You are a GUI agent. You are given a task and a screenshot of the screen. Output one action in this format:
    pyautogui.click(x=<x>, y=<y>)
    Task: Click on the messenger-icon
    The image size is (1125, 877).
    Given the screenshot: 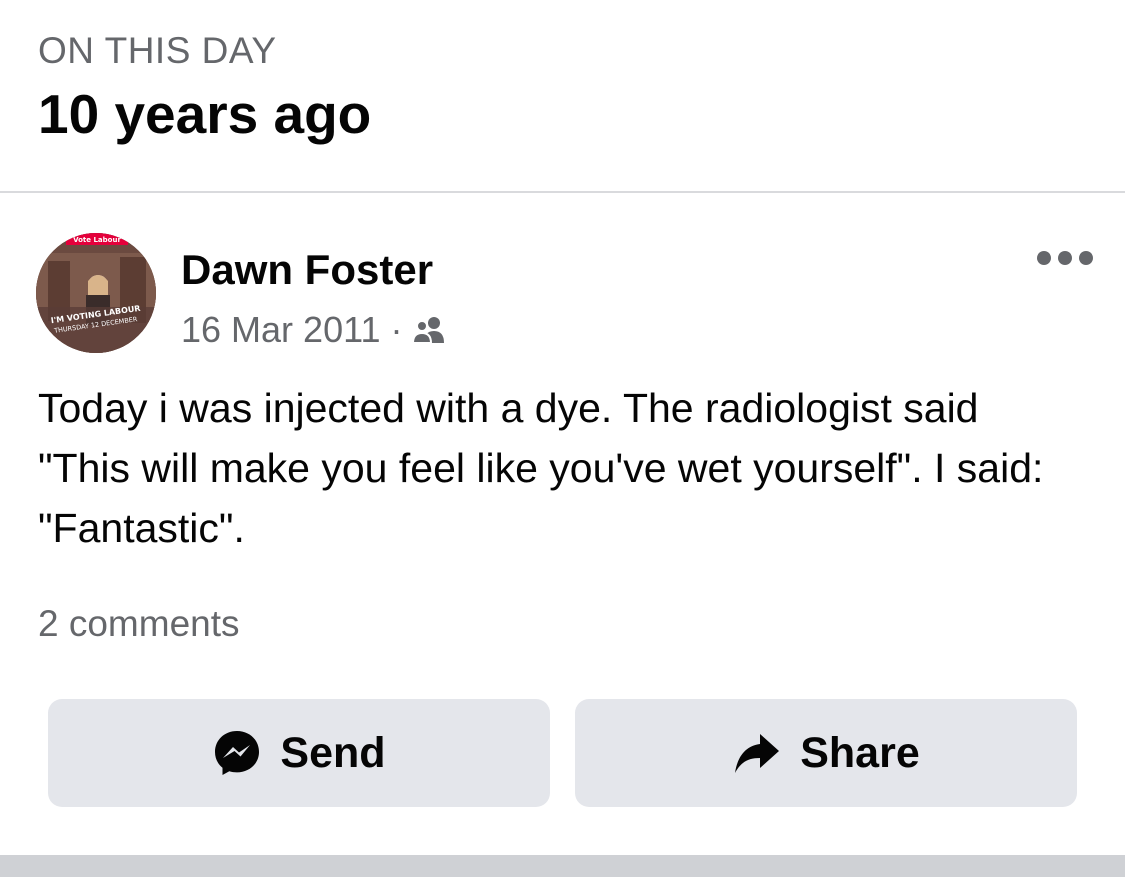 What is the action you would take?
    pyautogui.click(x=237, y=753)
    